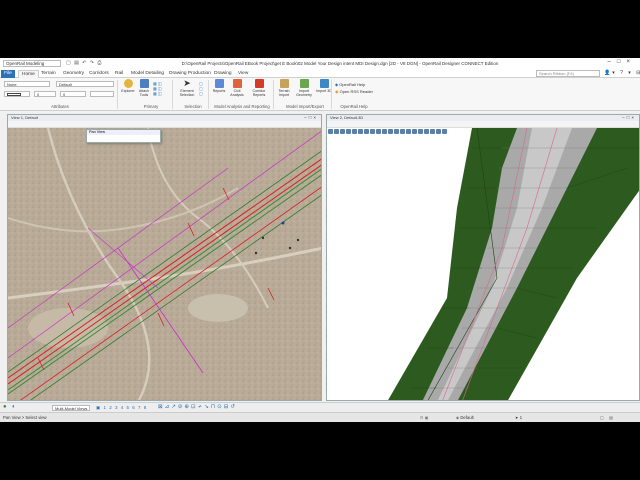  What do you see at coordinates (354, 106) in the screenshot?
I see `help-group-label: OpenRail Help` at bounding box center [354, 106].